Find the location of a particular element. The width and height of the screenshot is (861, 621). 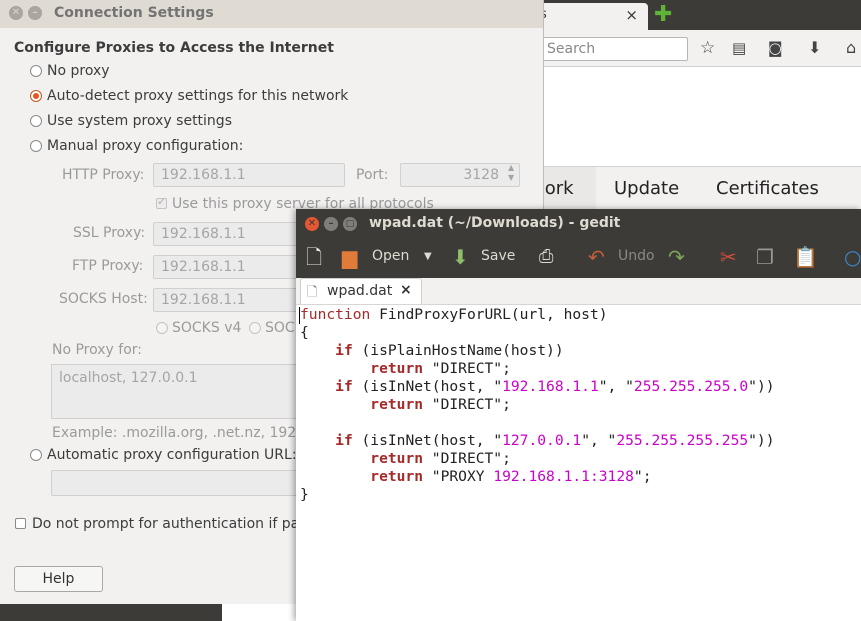

radio-auto-proxy-url is located at coordinates (36, 455).